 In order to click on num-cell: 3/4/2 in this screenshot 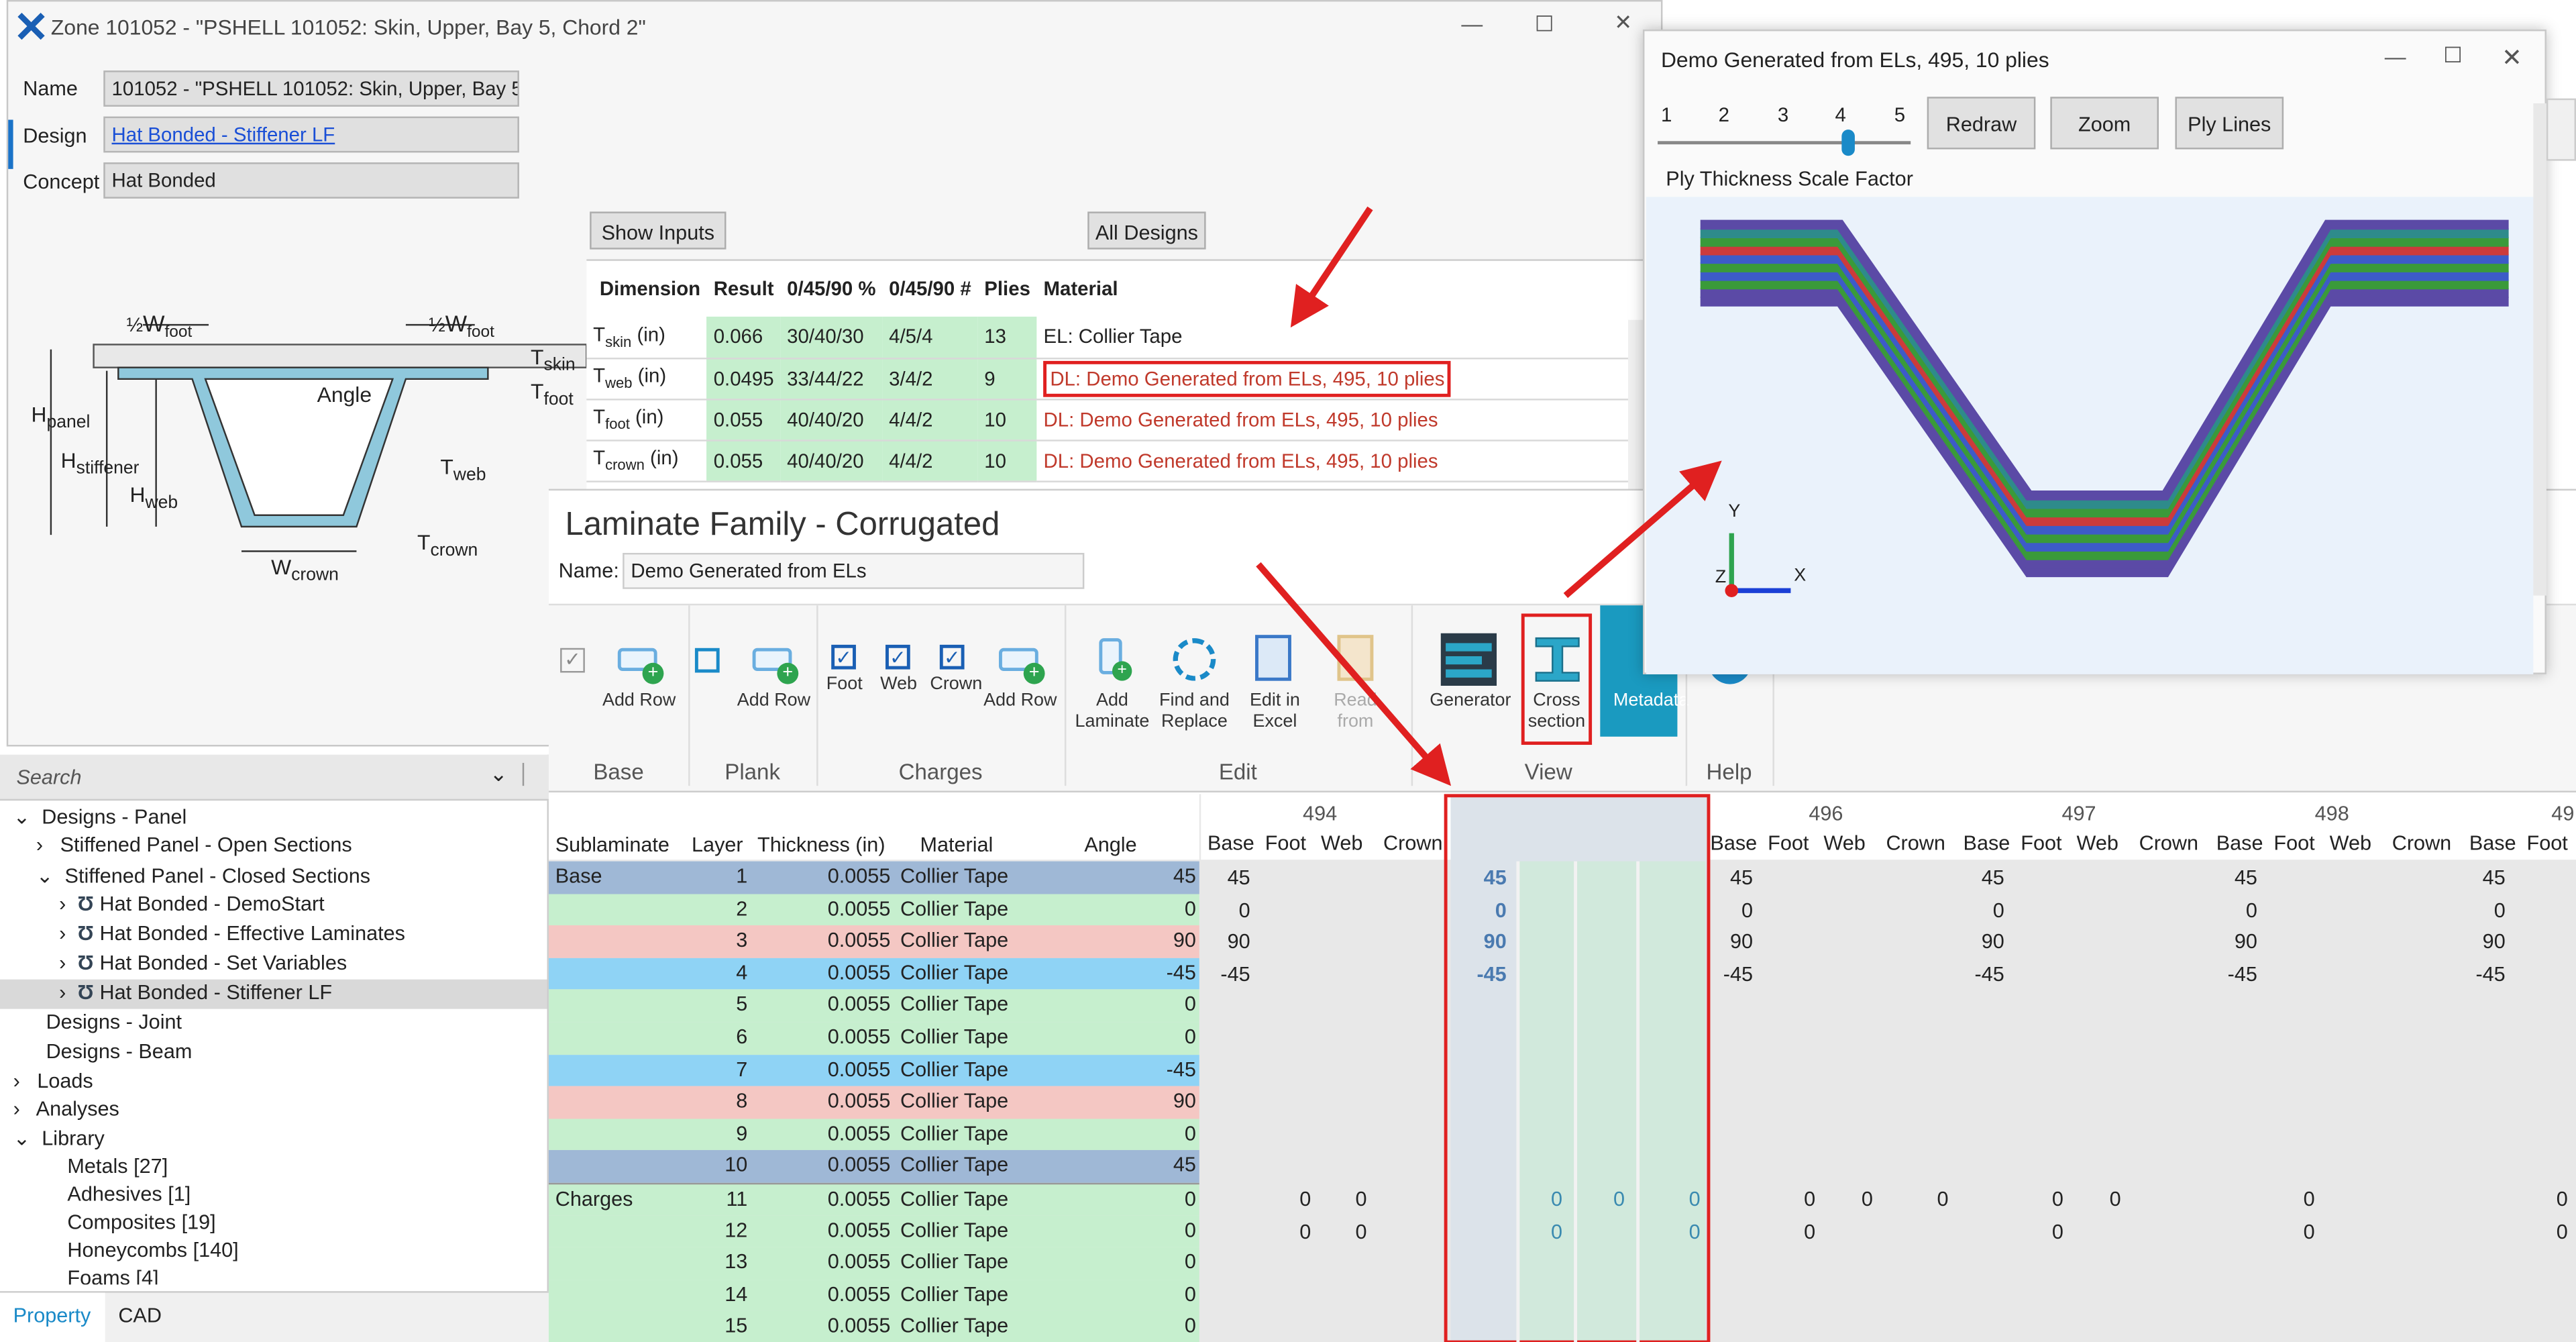, I will do `click(930, 379)`.